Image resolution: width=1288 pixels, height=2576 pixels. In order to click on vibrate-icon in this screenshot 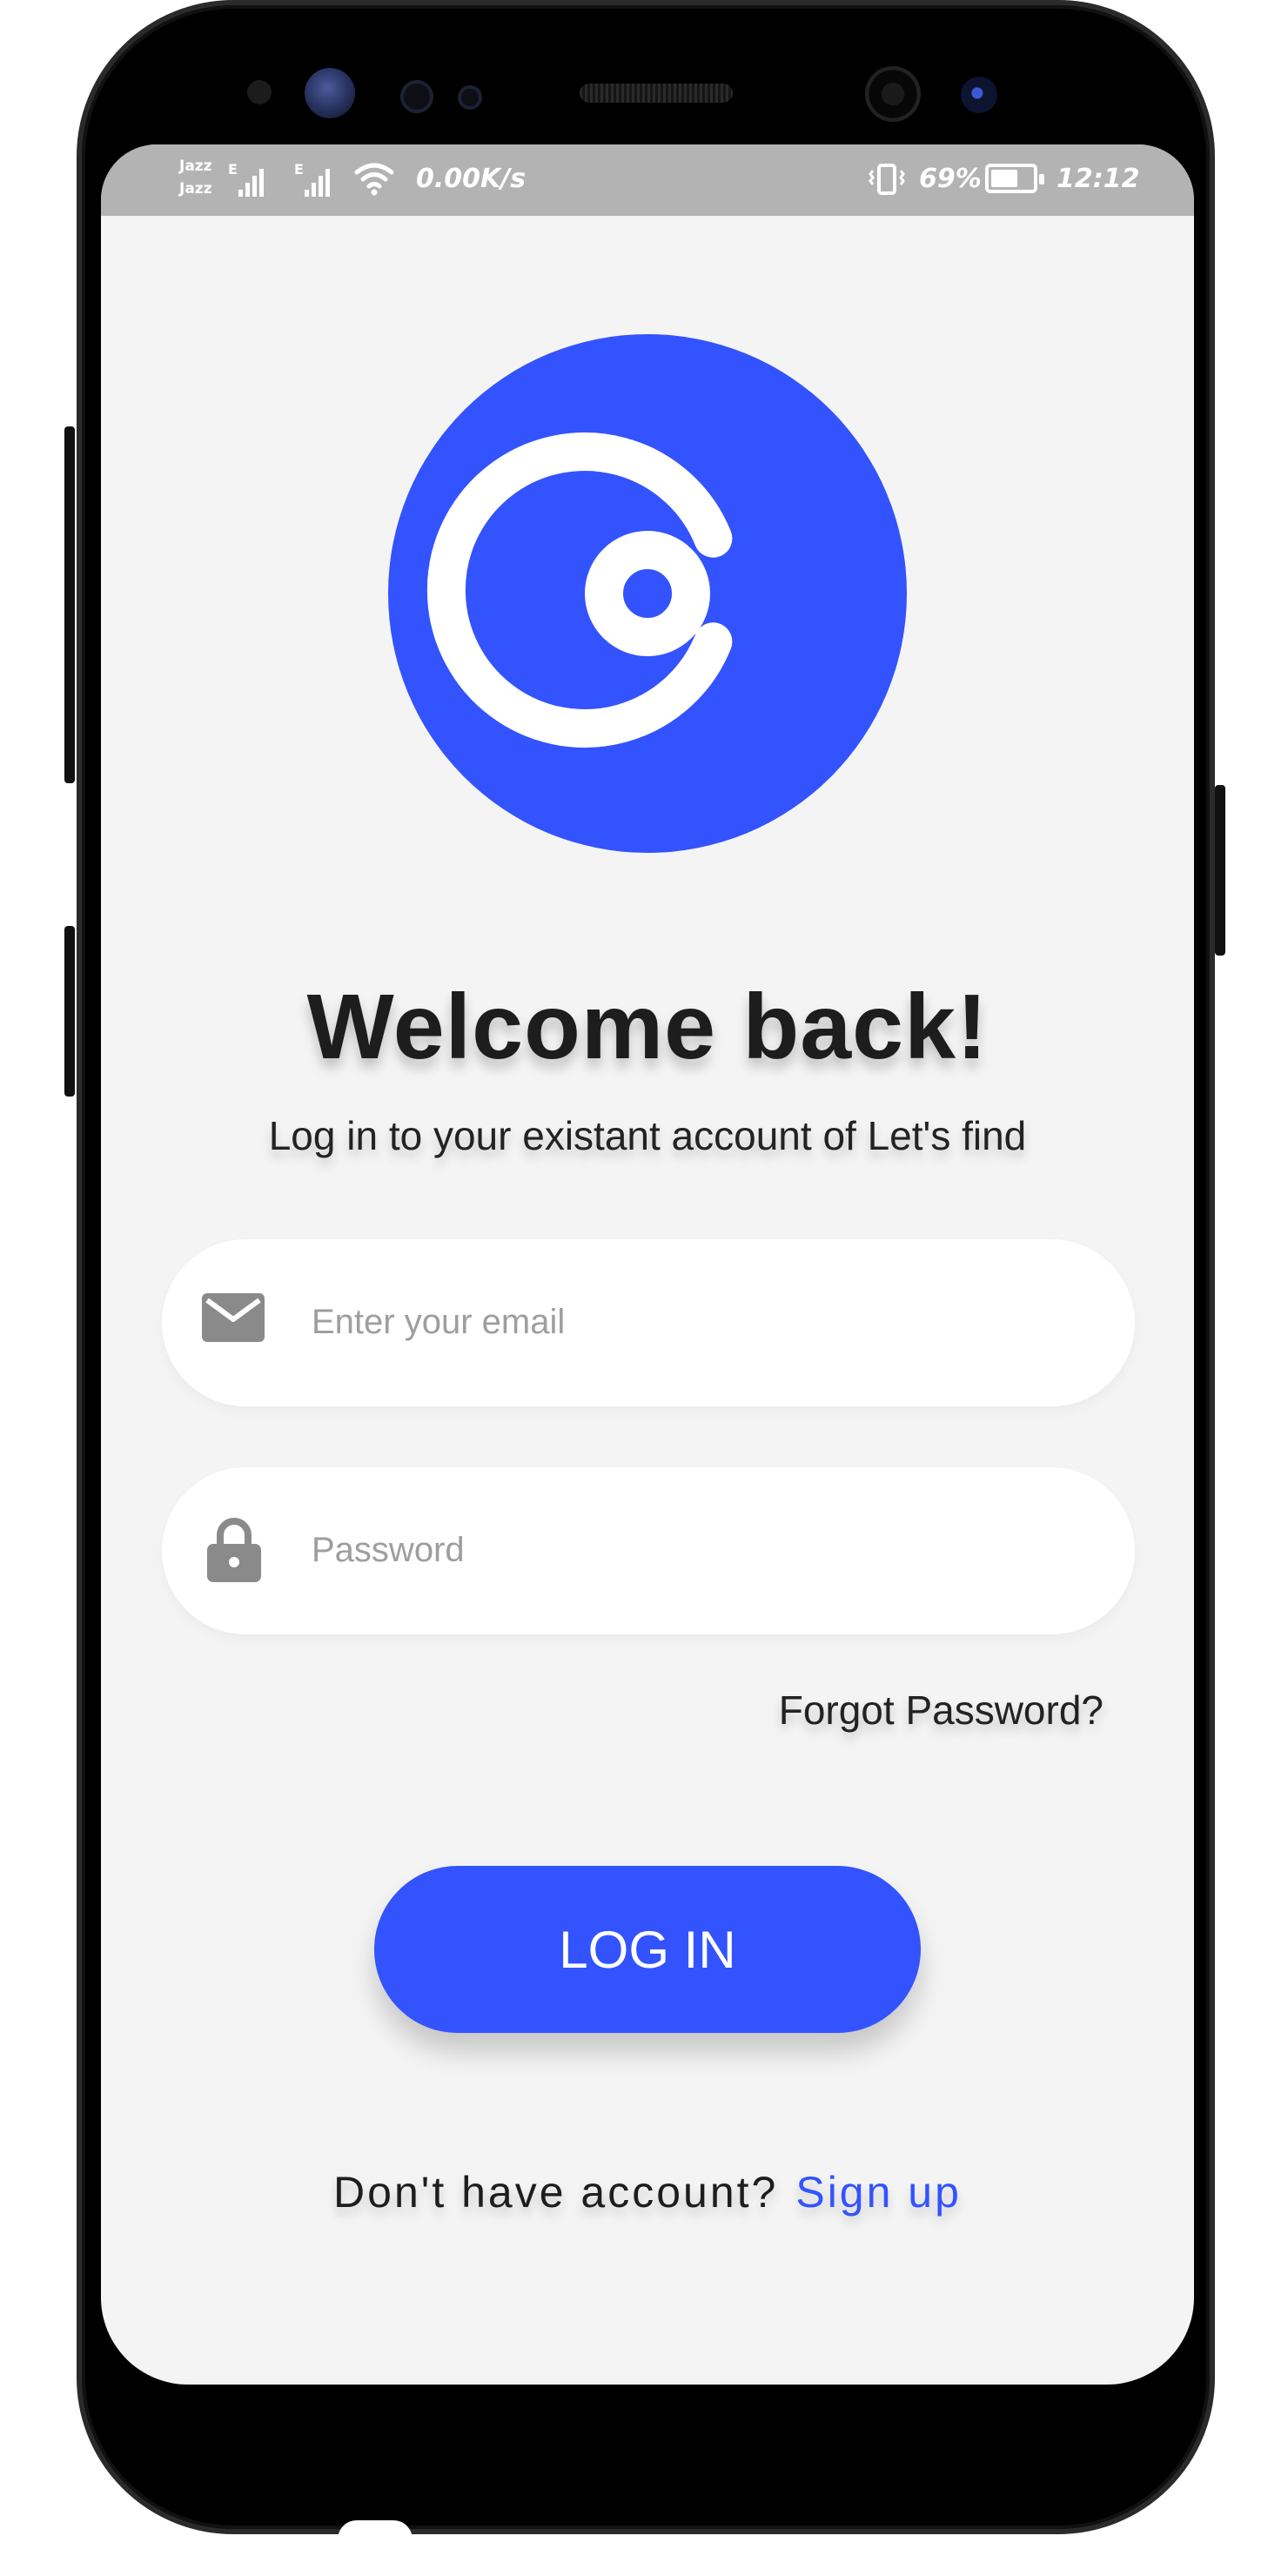, I will do `click(887, 179)`.